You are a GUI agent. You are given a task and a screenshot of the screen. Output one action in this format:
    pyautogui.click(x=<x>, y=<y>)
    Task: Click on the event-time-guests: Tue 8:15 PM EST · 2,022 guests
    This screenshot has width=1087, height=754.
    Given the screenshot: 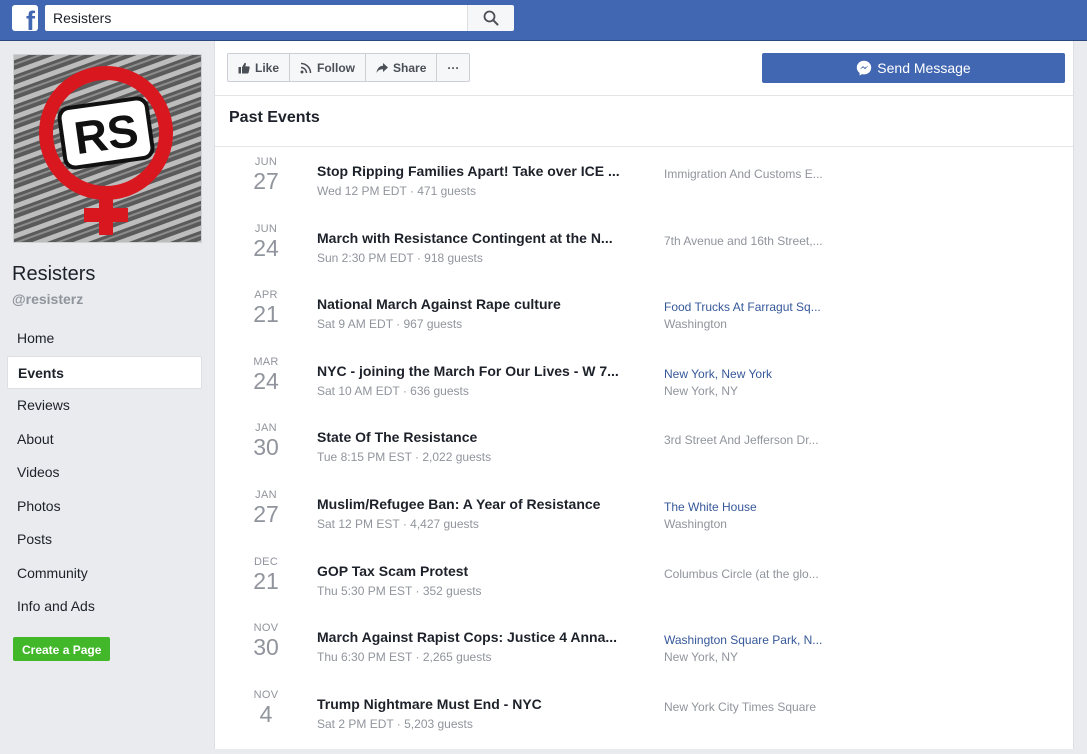 What is the action you would take?
    pyautogui.click(x=404, y=457)
    